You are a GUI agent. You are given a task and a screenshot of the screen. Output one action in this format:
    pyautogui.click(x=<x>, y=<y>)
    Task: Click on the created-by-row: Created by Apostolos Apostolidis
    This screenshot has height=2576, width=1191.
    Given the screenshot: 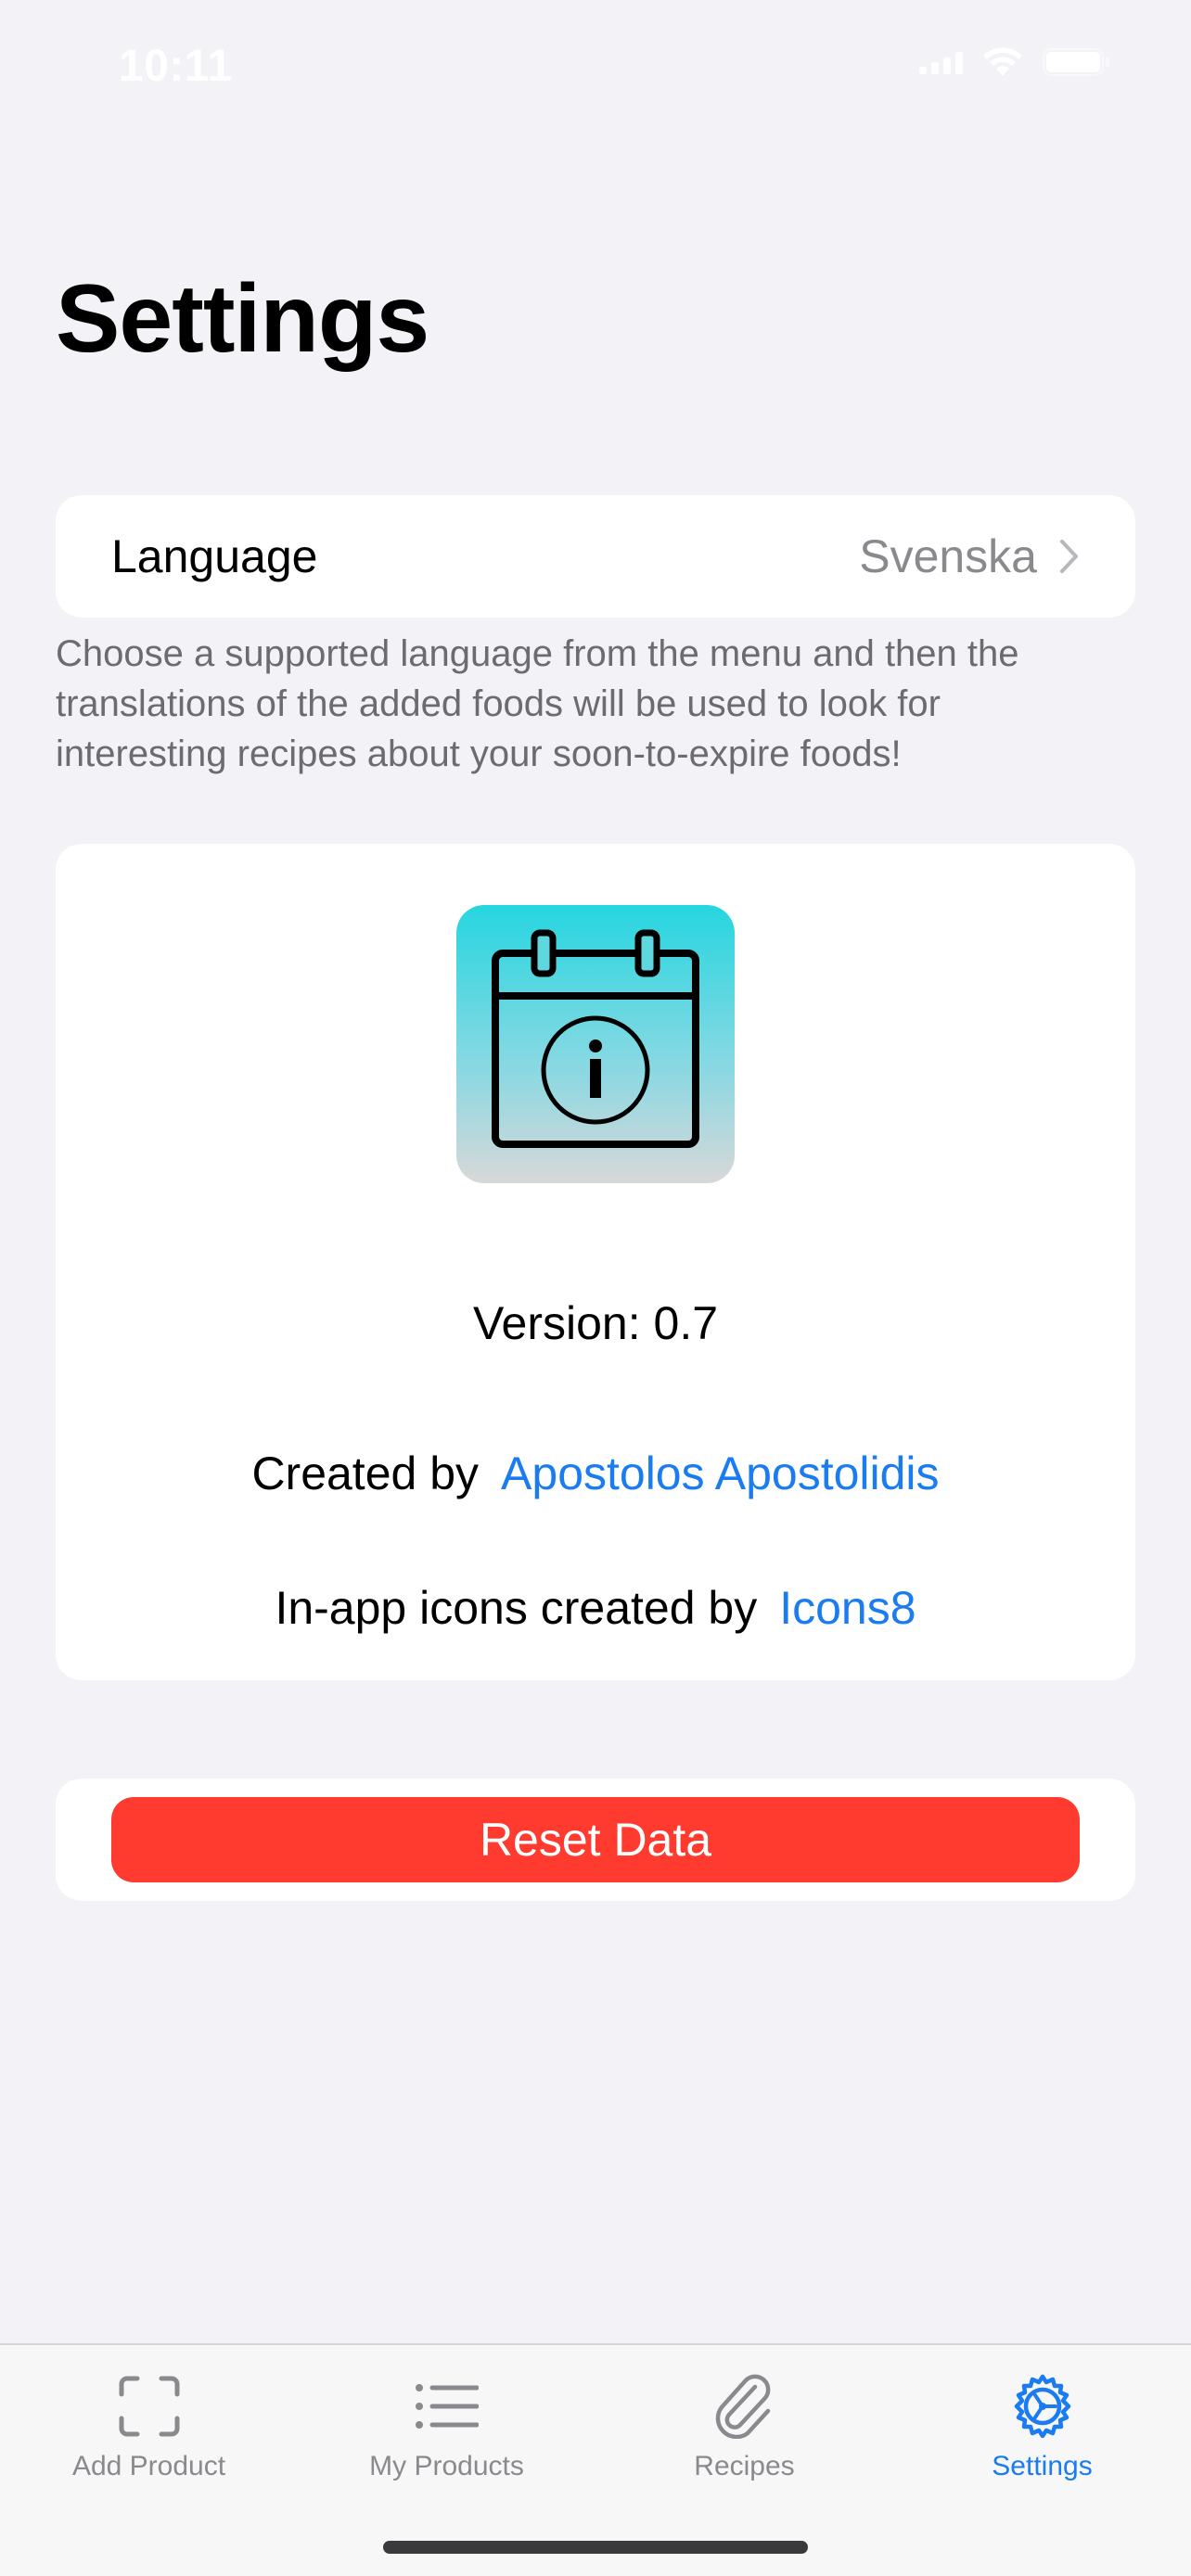 What is the action you would take?
    pyautogui.click(x=595, y=1473)
    